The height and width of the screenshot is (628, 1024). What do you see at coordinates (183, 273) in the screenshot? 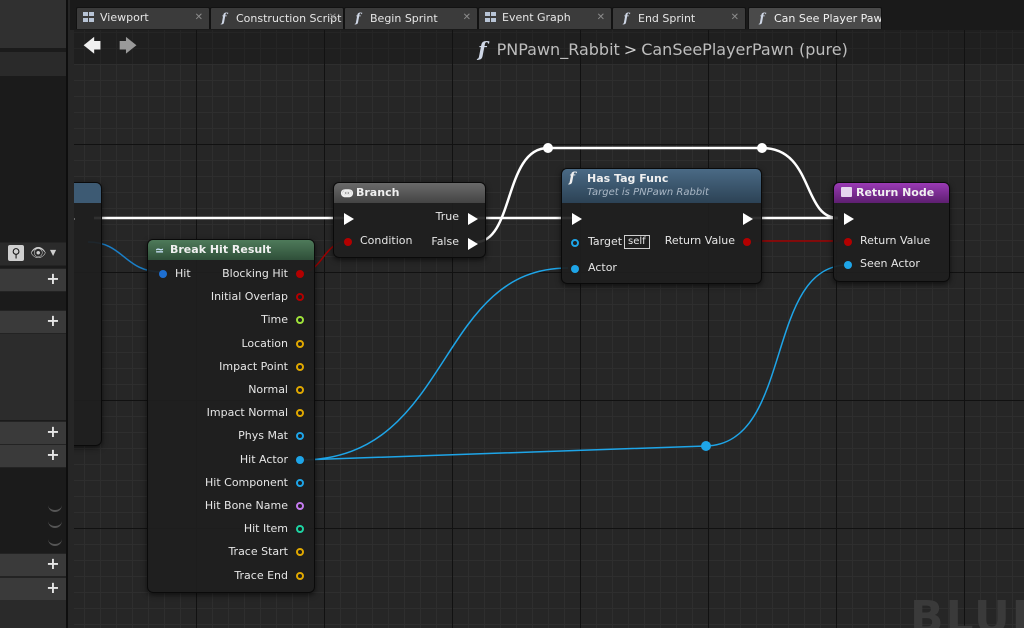
I see `pin-label: Hit` at bounding box center [183, 273].